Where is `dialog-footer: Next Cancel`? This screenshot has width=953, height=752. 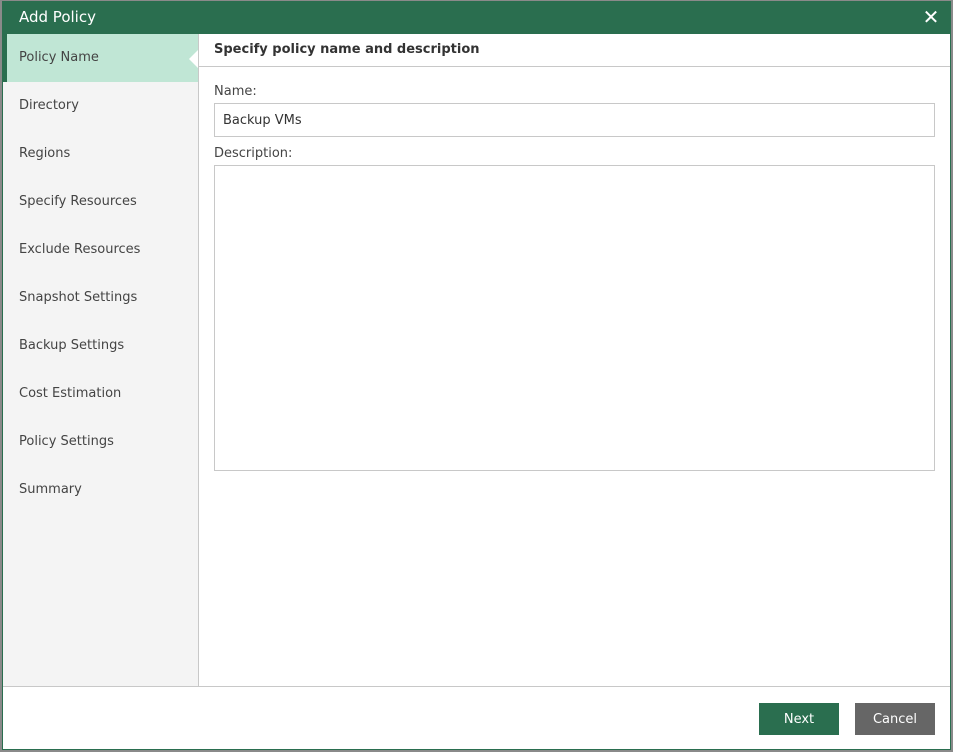
dialog-footer: Next Cancel is located at coordinates (476, 717).